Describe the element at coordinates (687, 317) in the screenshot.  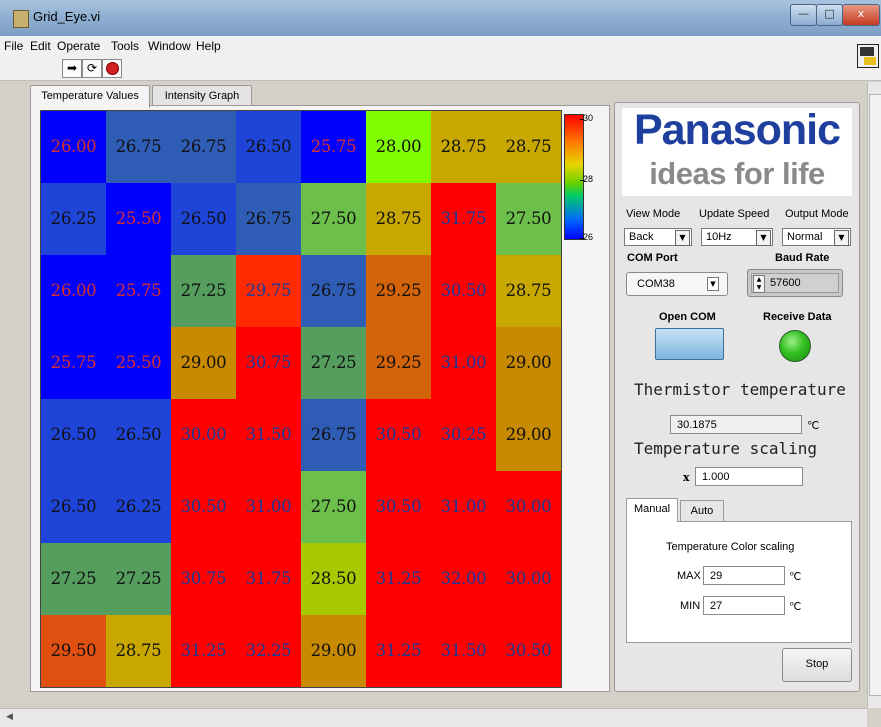
I see `open-com-label: Open COM` at that location.